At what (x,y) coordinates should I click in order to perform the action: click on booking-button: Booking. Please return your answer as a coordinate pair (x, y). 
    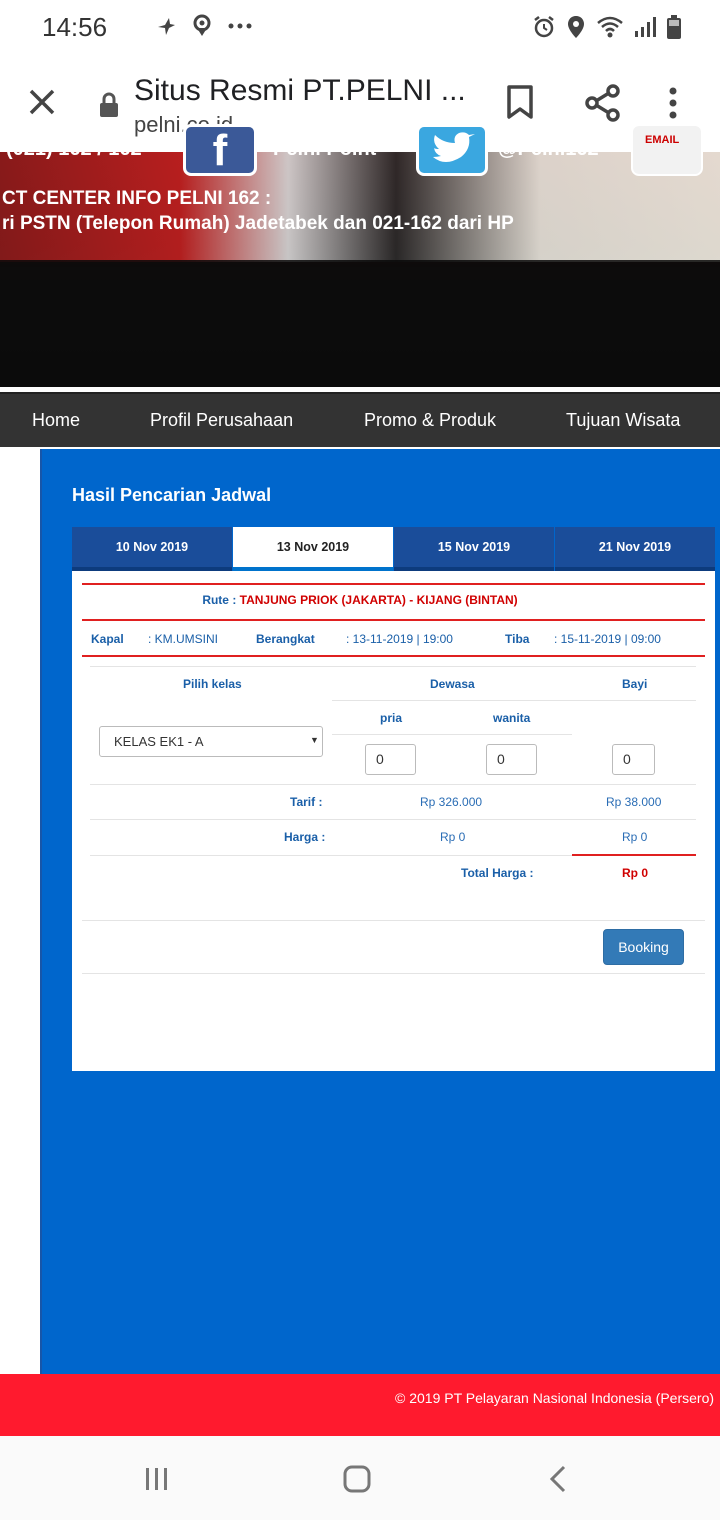
    Looking at the image, I should click on (643, 947).